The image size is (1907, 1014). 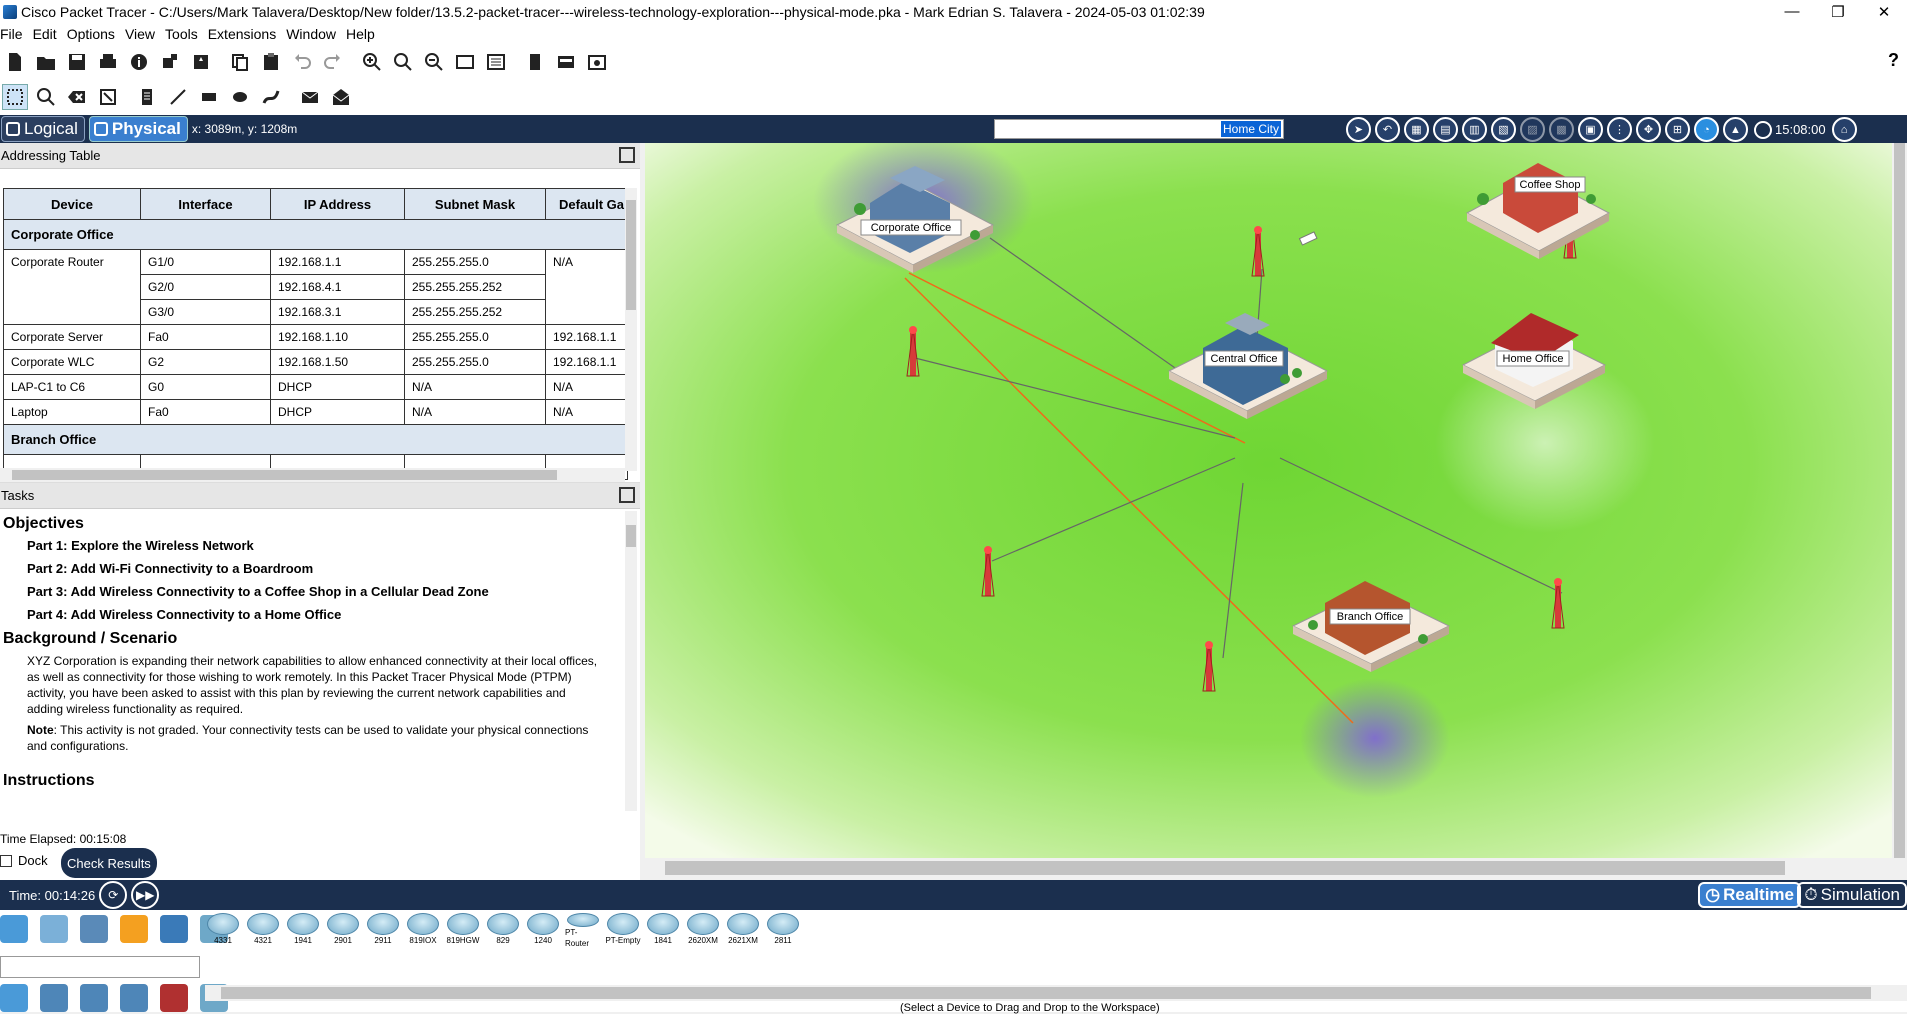 What do you see at coordinates (170, 62) in the screenshot?
I see `network-info-icon` at bounding box center [170, 62].